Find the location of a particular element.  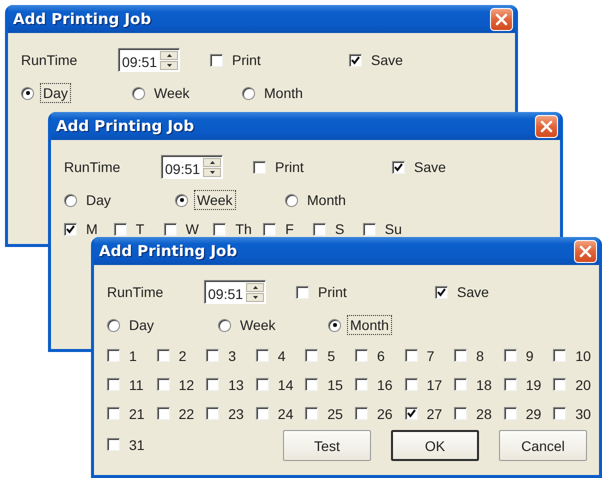

radio-label: Month is located at coordinates (326, 200).